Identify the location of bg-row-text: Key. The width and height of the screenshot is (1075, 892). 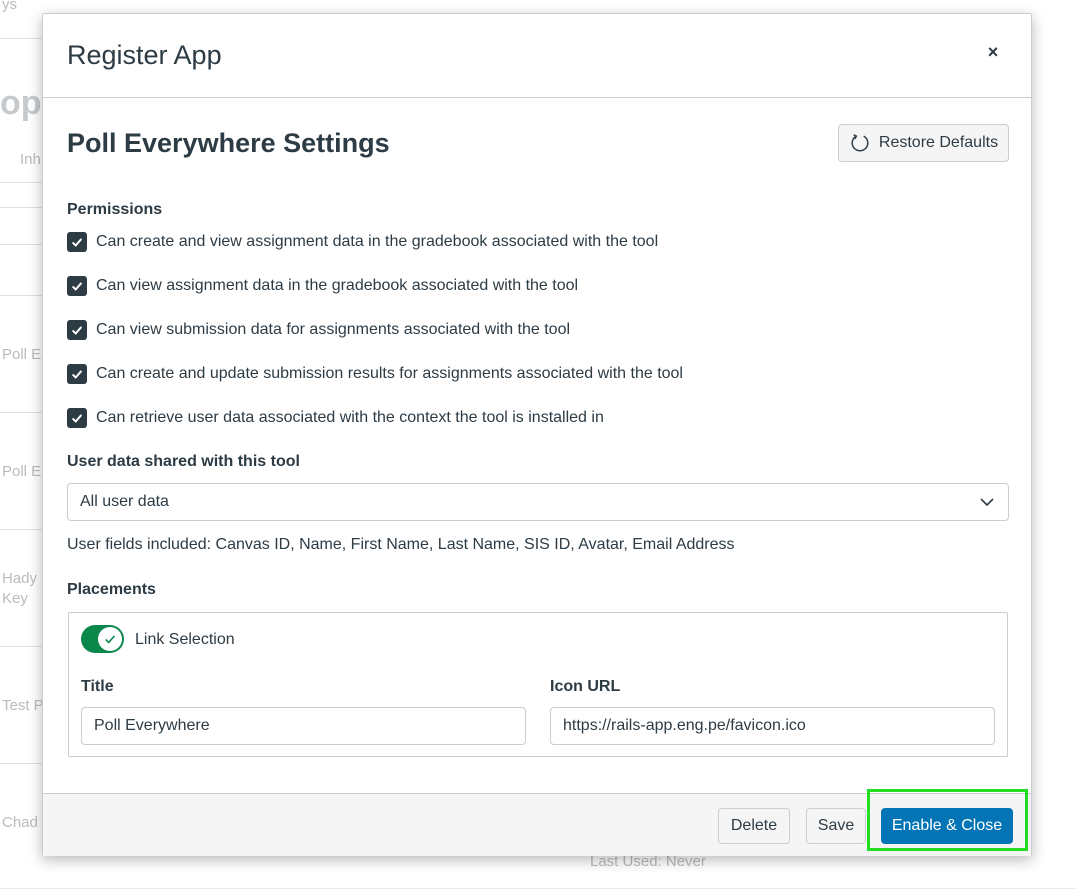
(15, 598).